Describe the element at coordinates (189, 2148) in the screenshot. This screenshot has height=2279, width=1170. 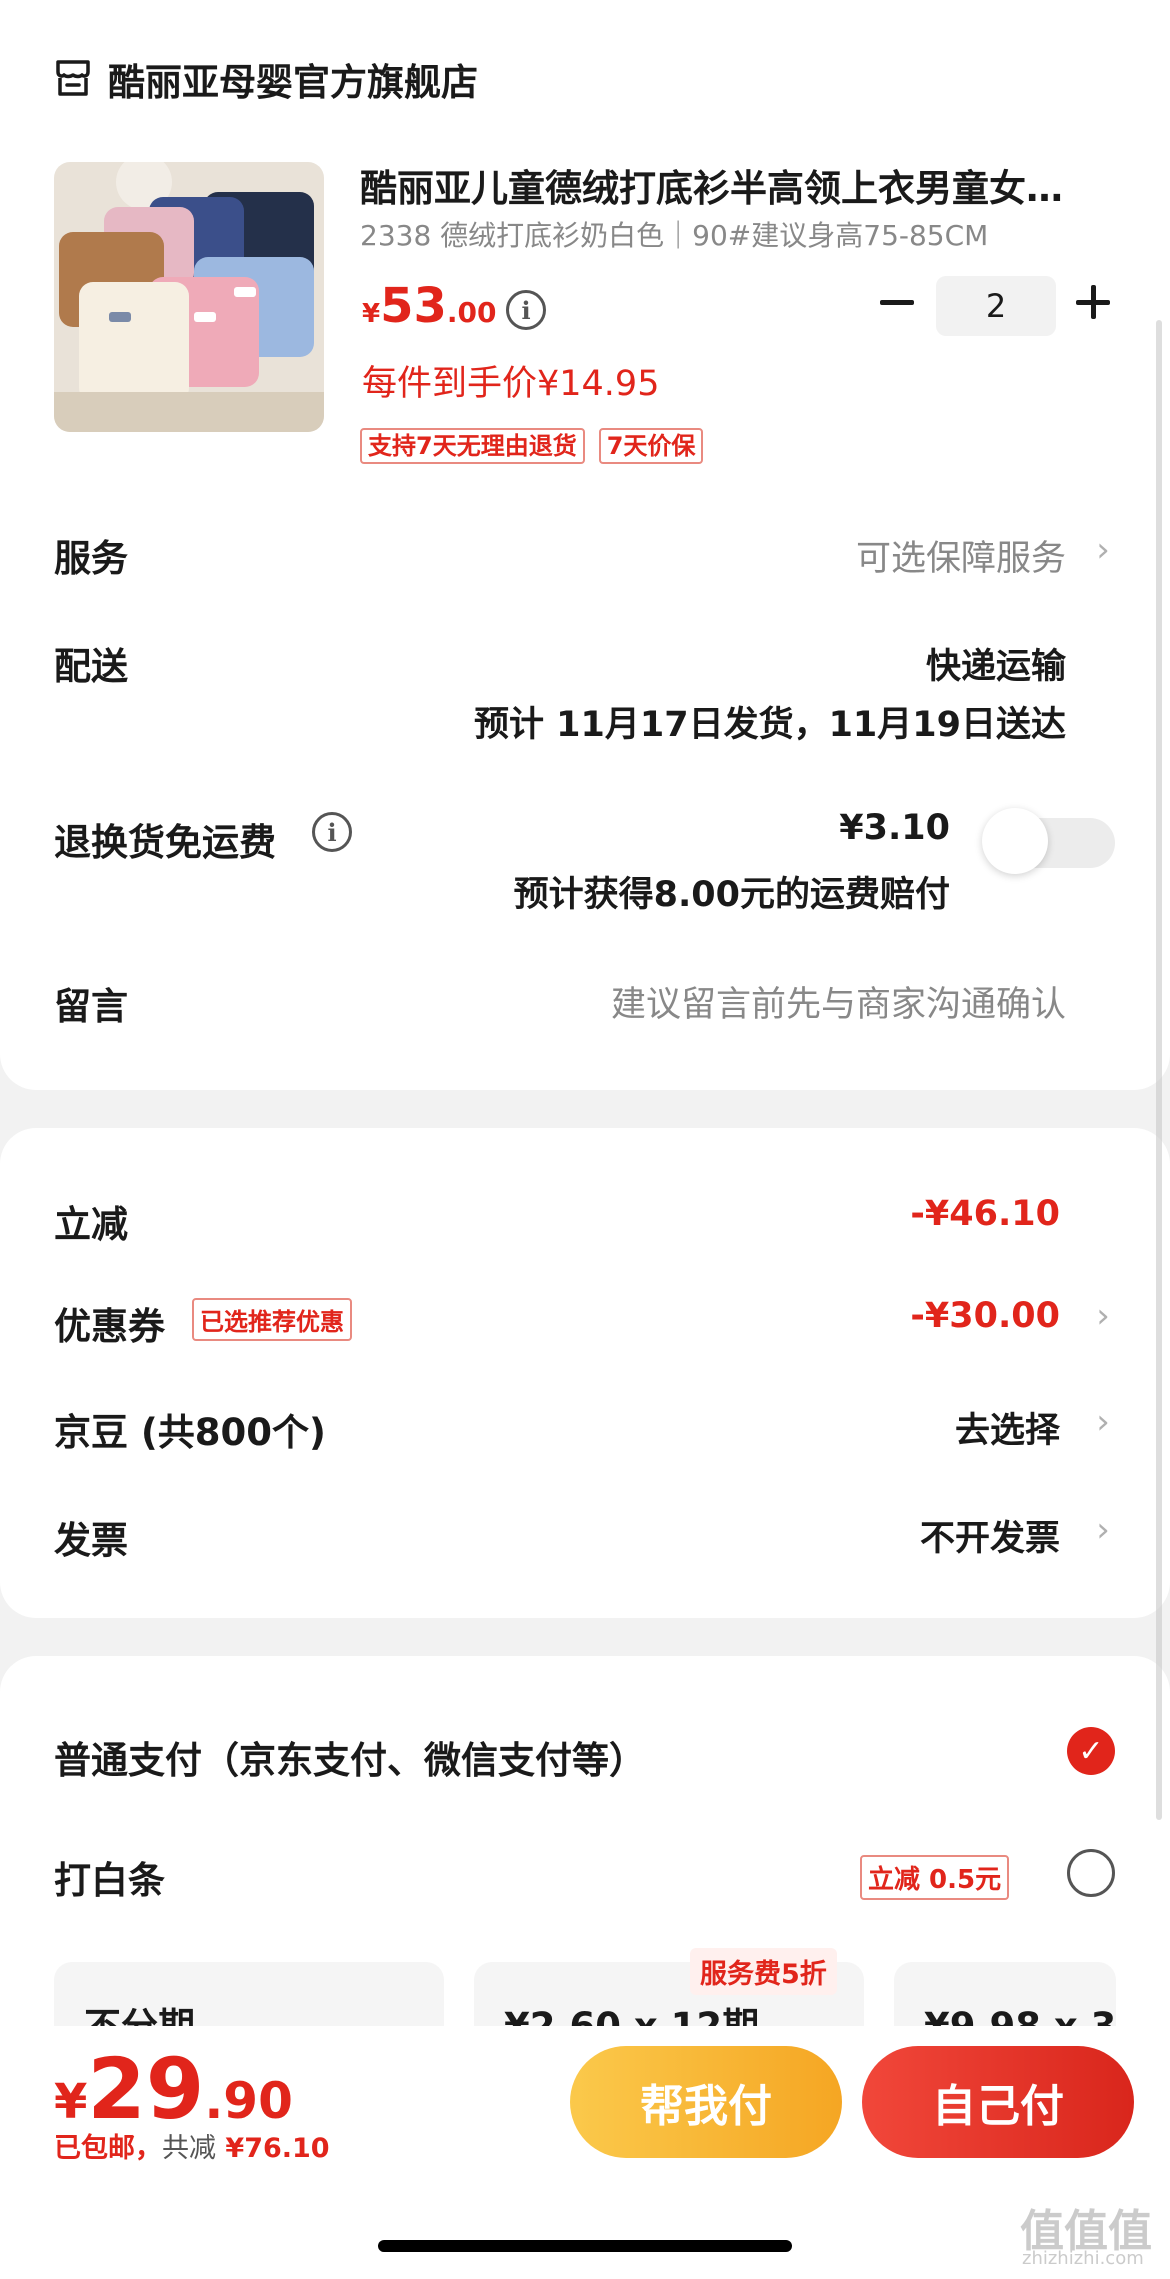
I see `saved-label: 共减` at that location.